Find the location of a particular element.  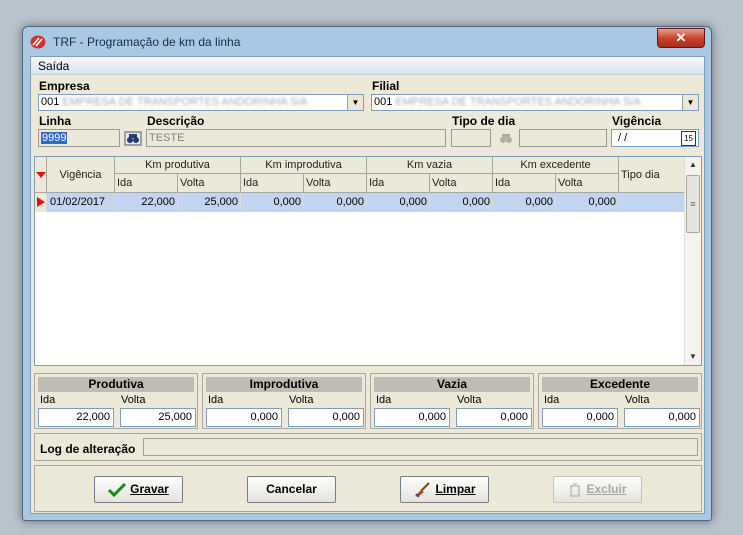

tipo-dia-label: Tipo de dia is located at coordinates (484, 121).